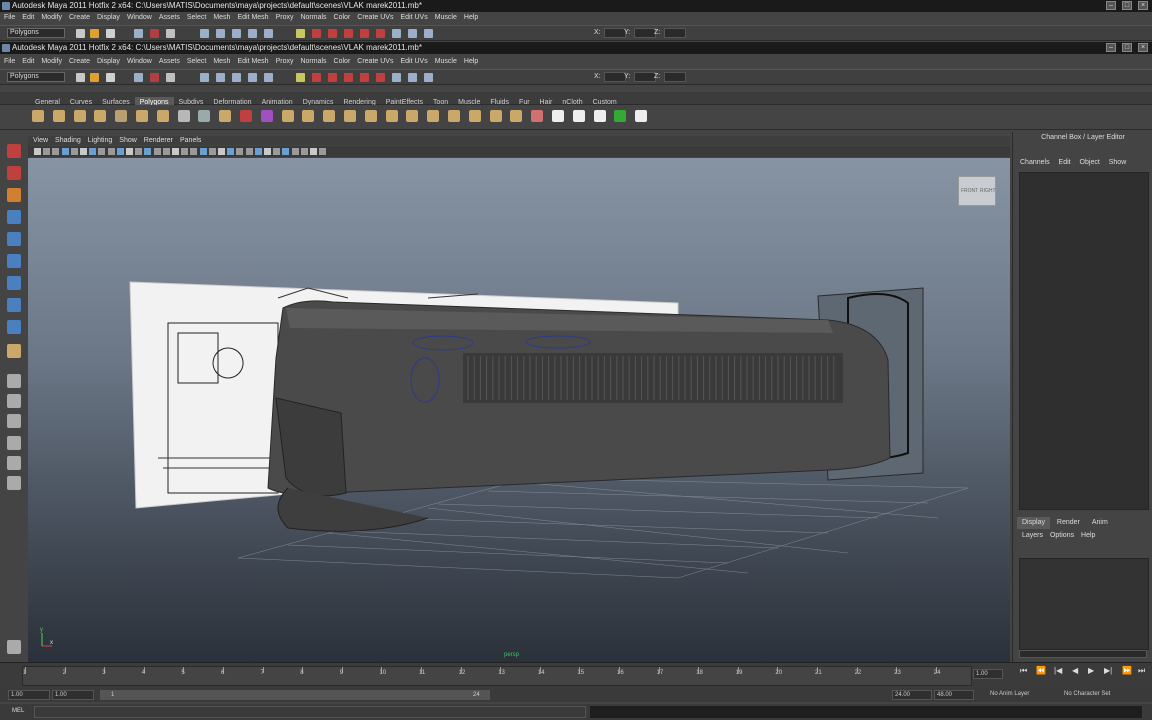 The image size is (1152, 720). Describe the element at coordinates (912, 695) in the screenshot. I see `playback-end-field: 24.00` at that location.